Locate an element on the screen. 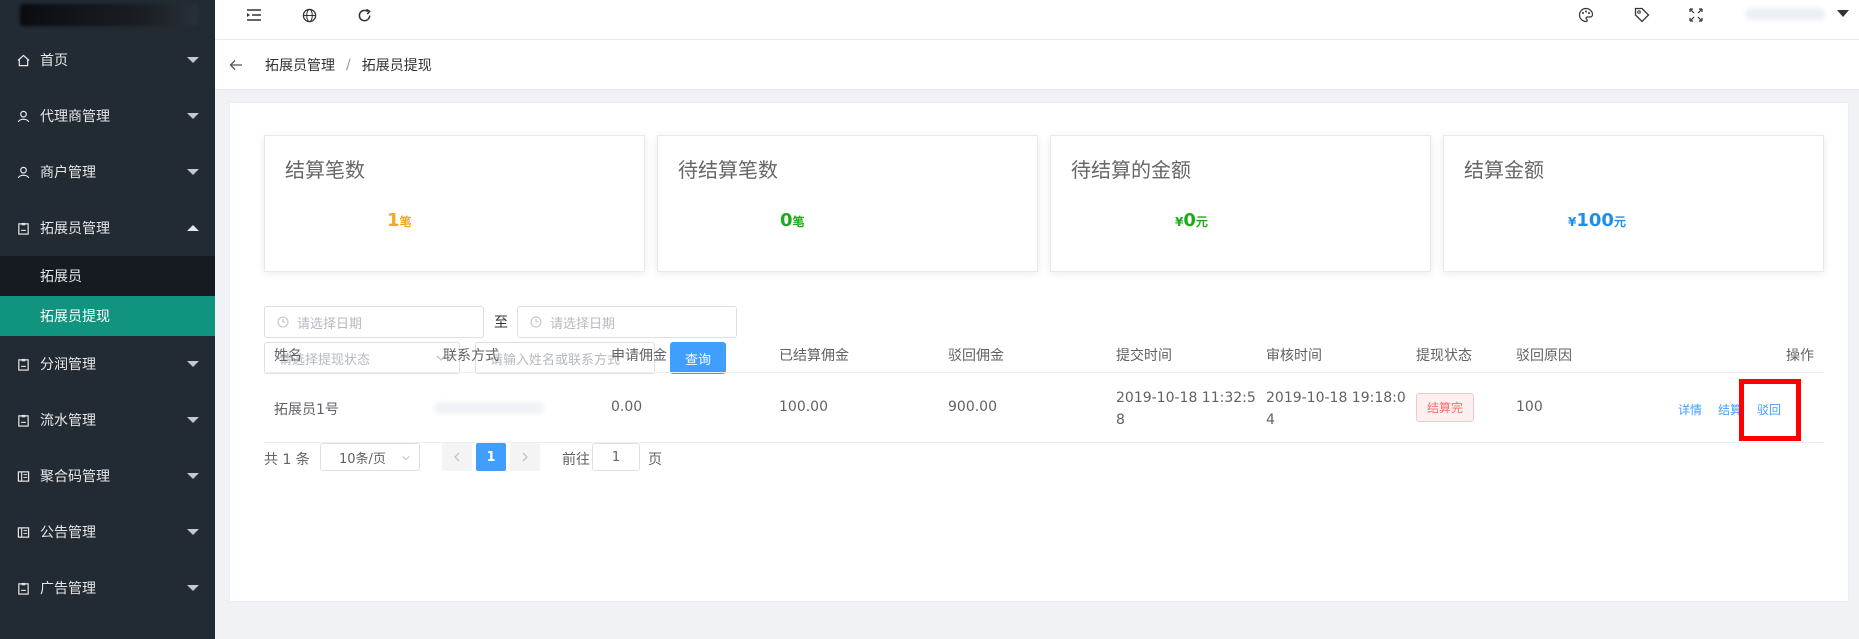 This screenshot has height=639, width=1859. top-bar is located at coordinates (1037, 20).